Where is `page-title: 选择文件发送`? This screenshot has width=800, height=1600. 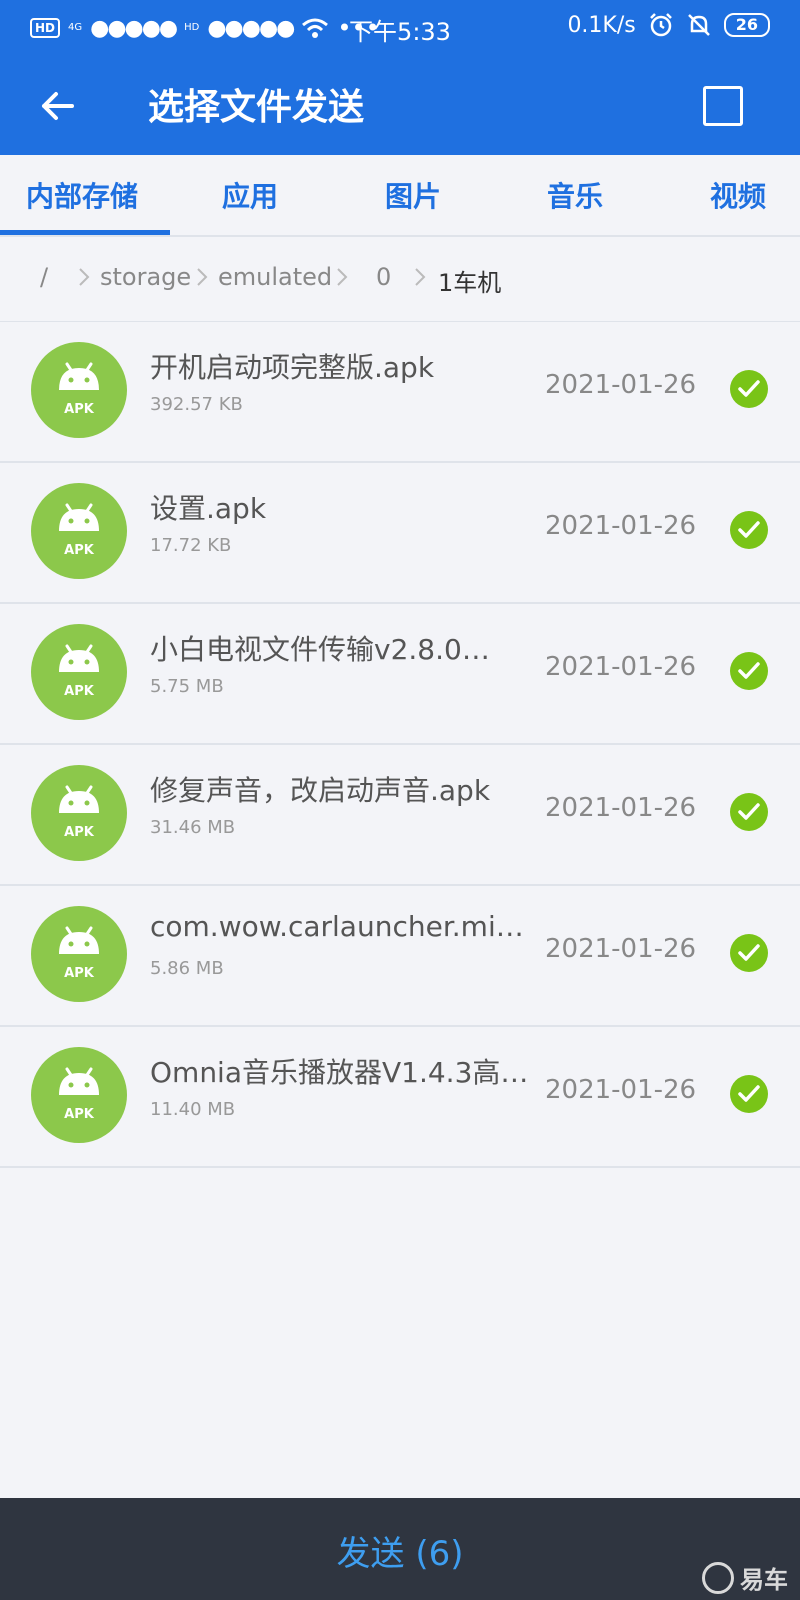 page-title: 选择文件发送 is located at coordinates (256, 107).